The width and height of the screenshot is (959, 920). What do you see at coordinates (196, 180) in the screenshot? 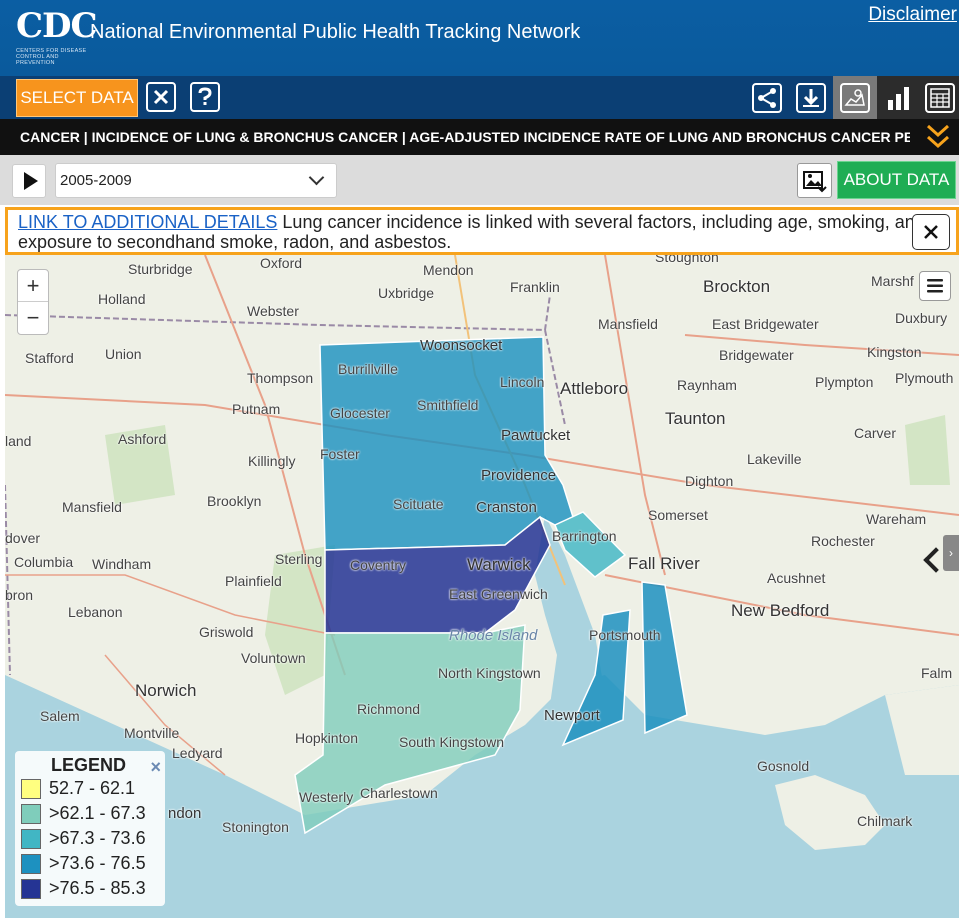
I see `year-select: 2005-2009` at bounding box center [196, 180].